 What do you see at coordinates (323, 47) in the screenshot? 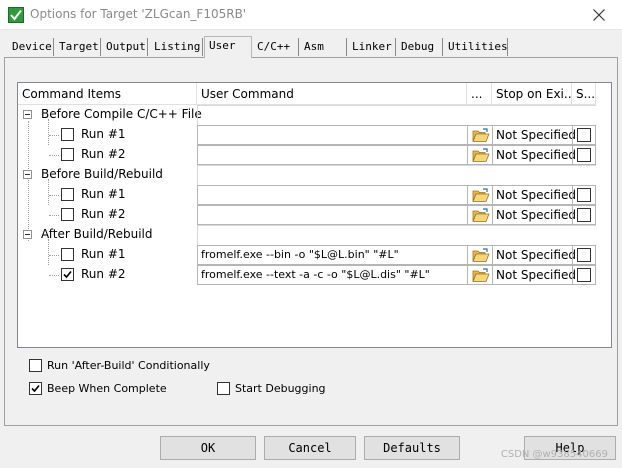
I see `tab-asm: Asm` at bounding box center [323, 47].